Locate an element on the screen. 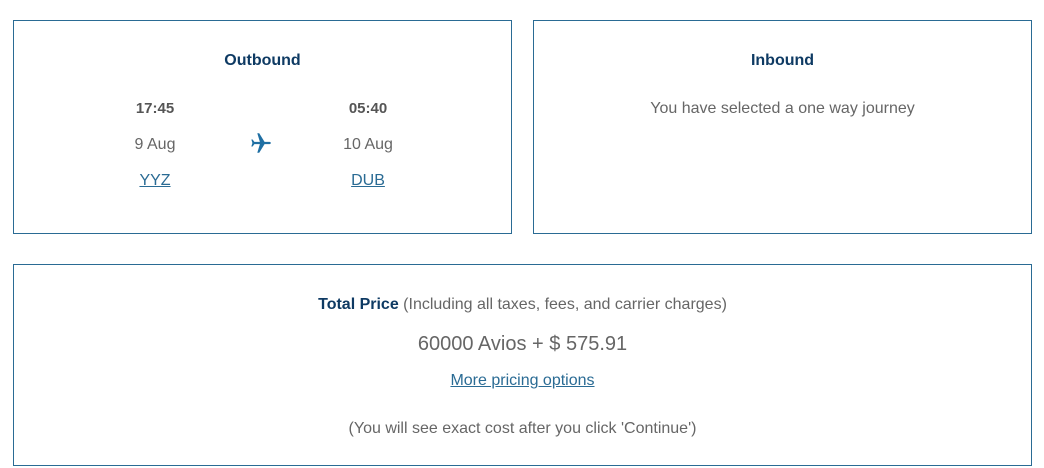 Image resolution: width=1044 pixels, height=468 pixels. total-price-label: Total Price is located at coordinates (358, 304).